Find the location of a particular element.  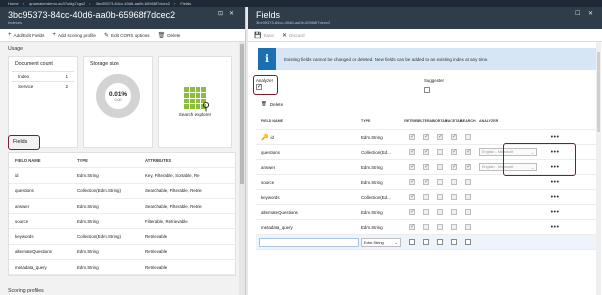

table-row: metadata_query Edm.String ••• is located at coordinates (426, 227).